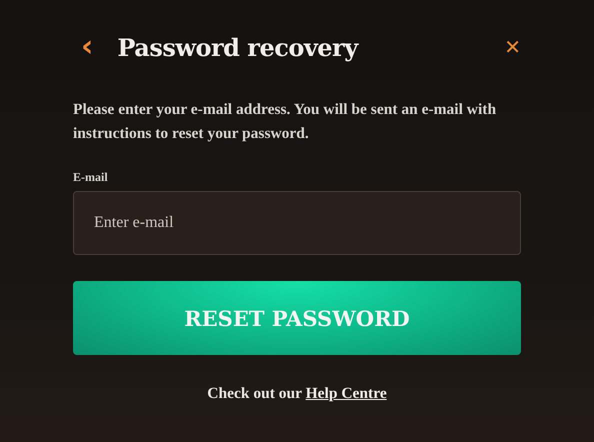 Image resolution: width=594 pixels, height=442 pixels. I want to click on close-button: ✕, so click(512, 47).